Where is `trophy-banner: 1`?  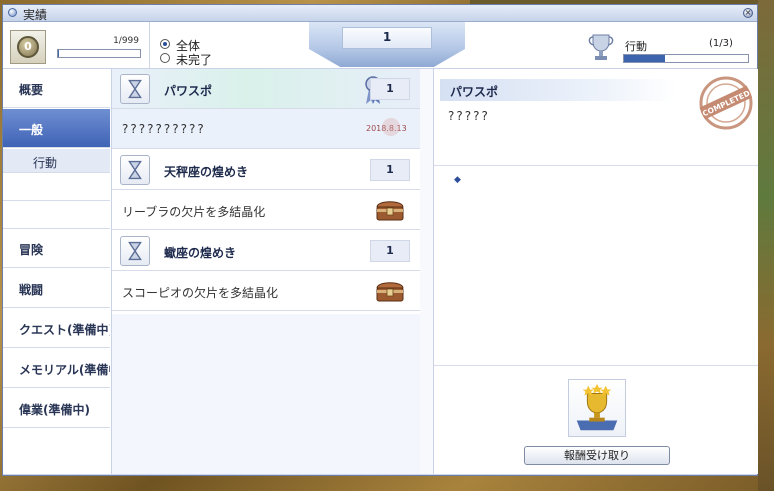
trophy-banner: 1 is located at coordinates (387, 44).